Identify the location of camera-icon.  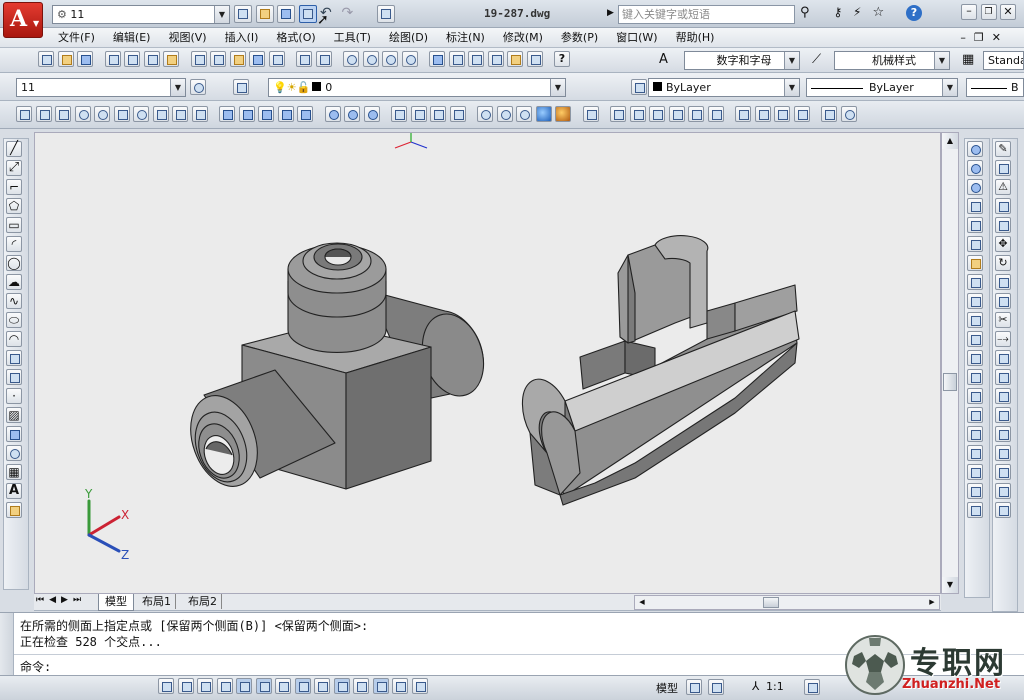
(829, 114).